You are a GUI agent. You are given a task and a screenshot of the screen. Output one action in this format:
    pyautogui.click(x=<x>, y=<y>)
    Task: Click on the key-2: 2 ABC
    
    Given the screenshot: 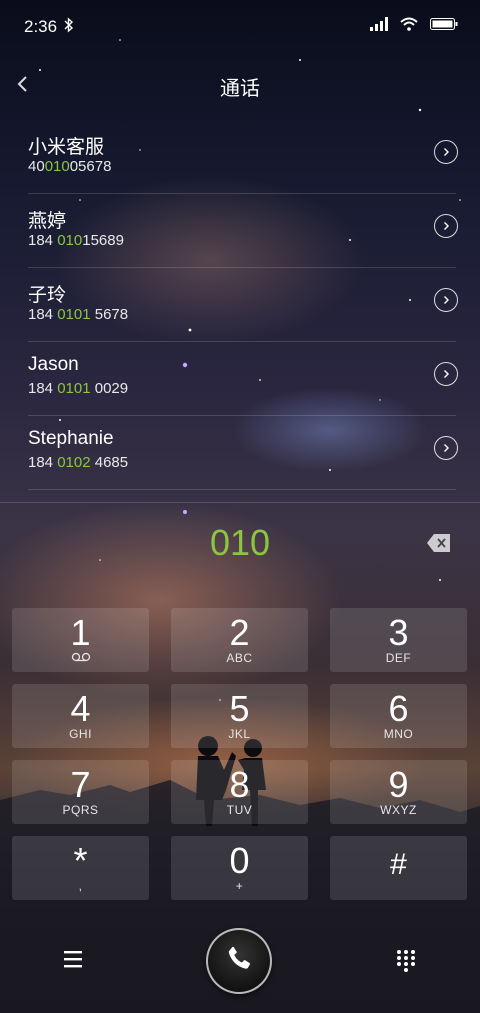 What is the action you would take?
    pyautogui.click(x=239, y=640)
    